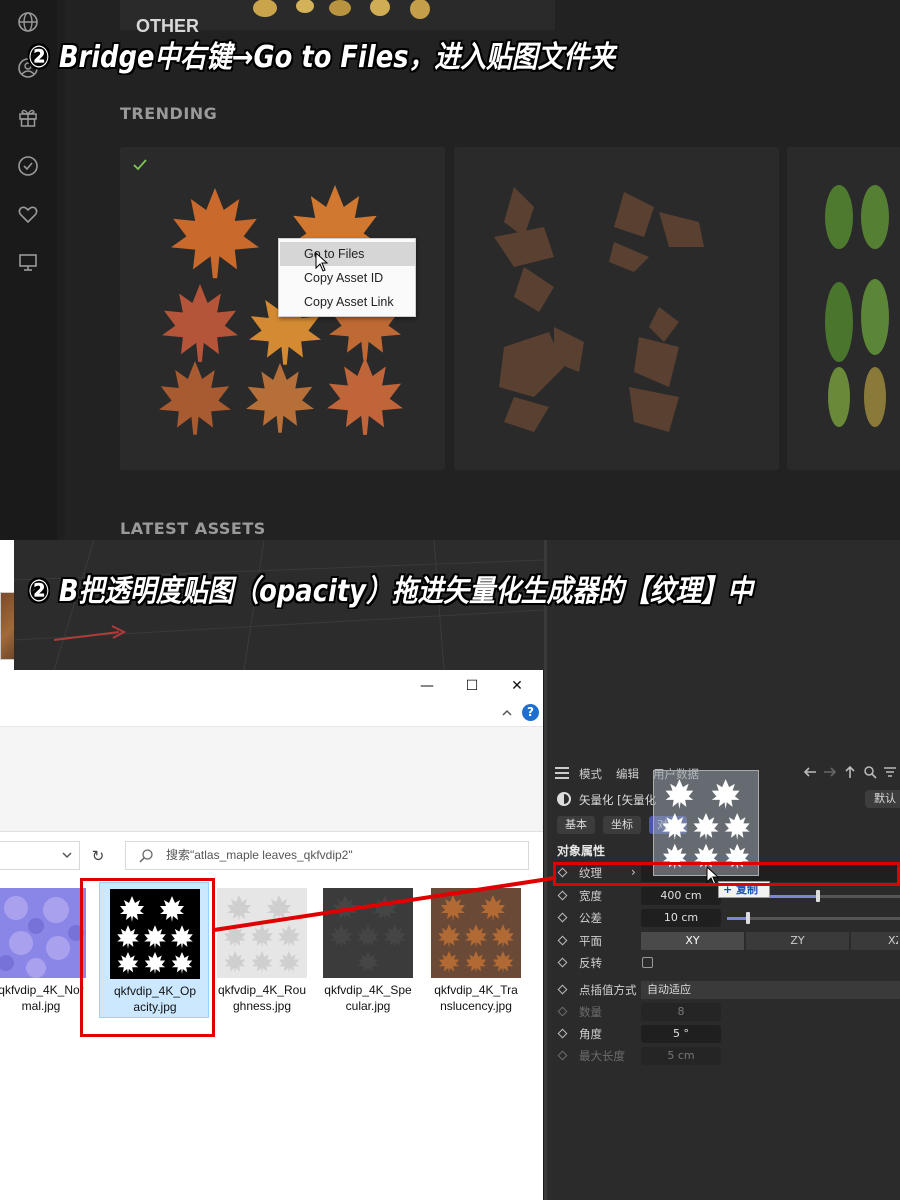 The height and width of the screenshot is (1200, 900). I want to click on param-label: 角度, so click(590, 1034).